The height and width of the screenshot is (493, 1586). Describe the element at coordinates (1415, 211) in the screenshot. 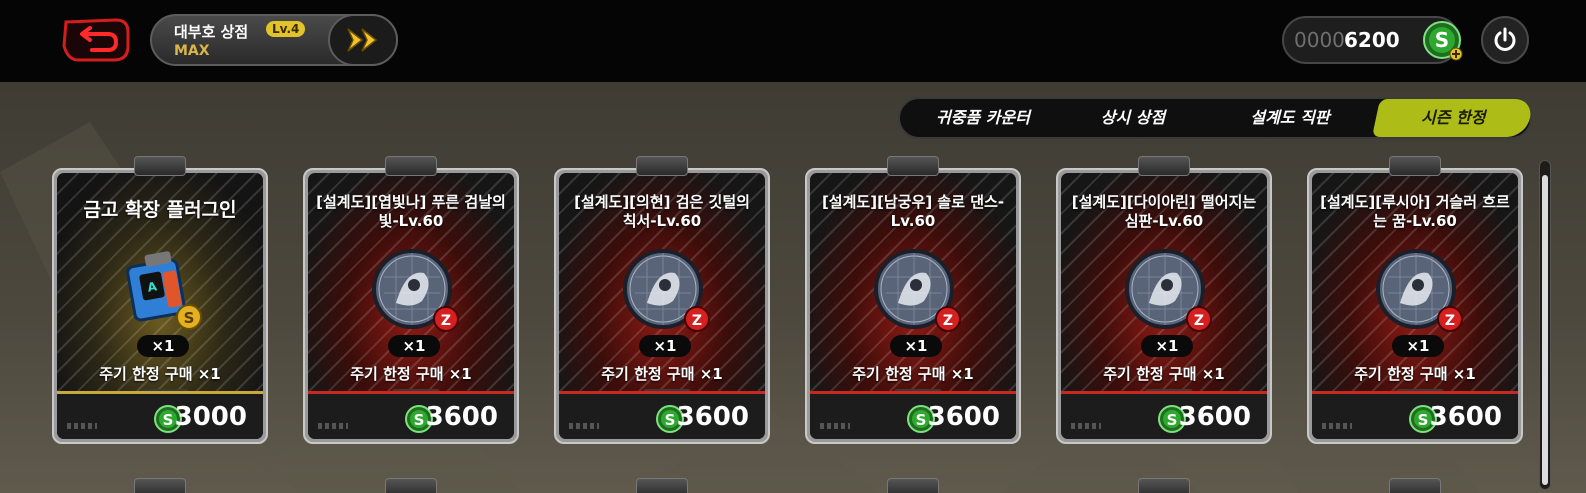

I see `item-title: [설계도][루시아] 거슬러 흐르는 꿈-Lv.60` at that location.